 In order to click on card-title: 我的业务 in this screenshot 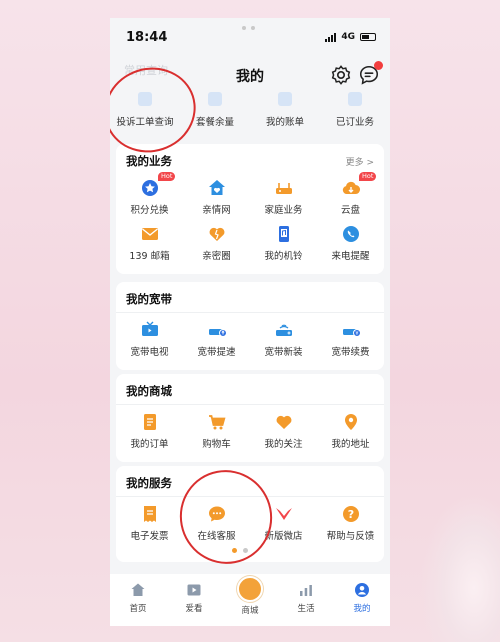, I will do `click(149, 161)`.